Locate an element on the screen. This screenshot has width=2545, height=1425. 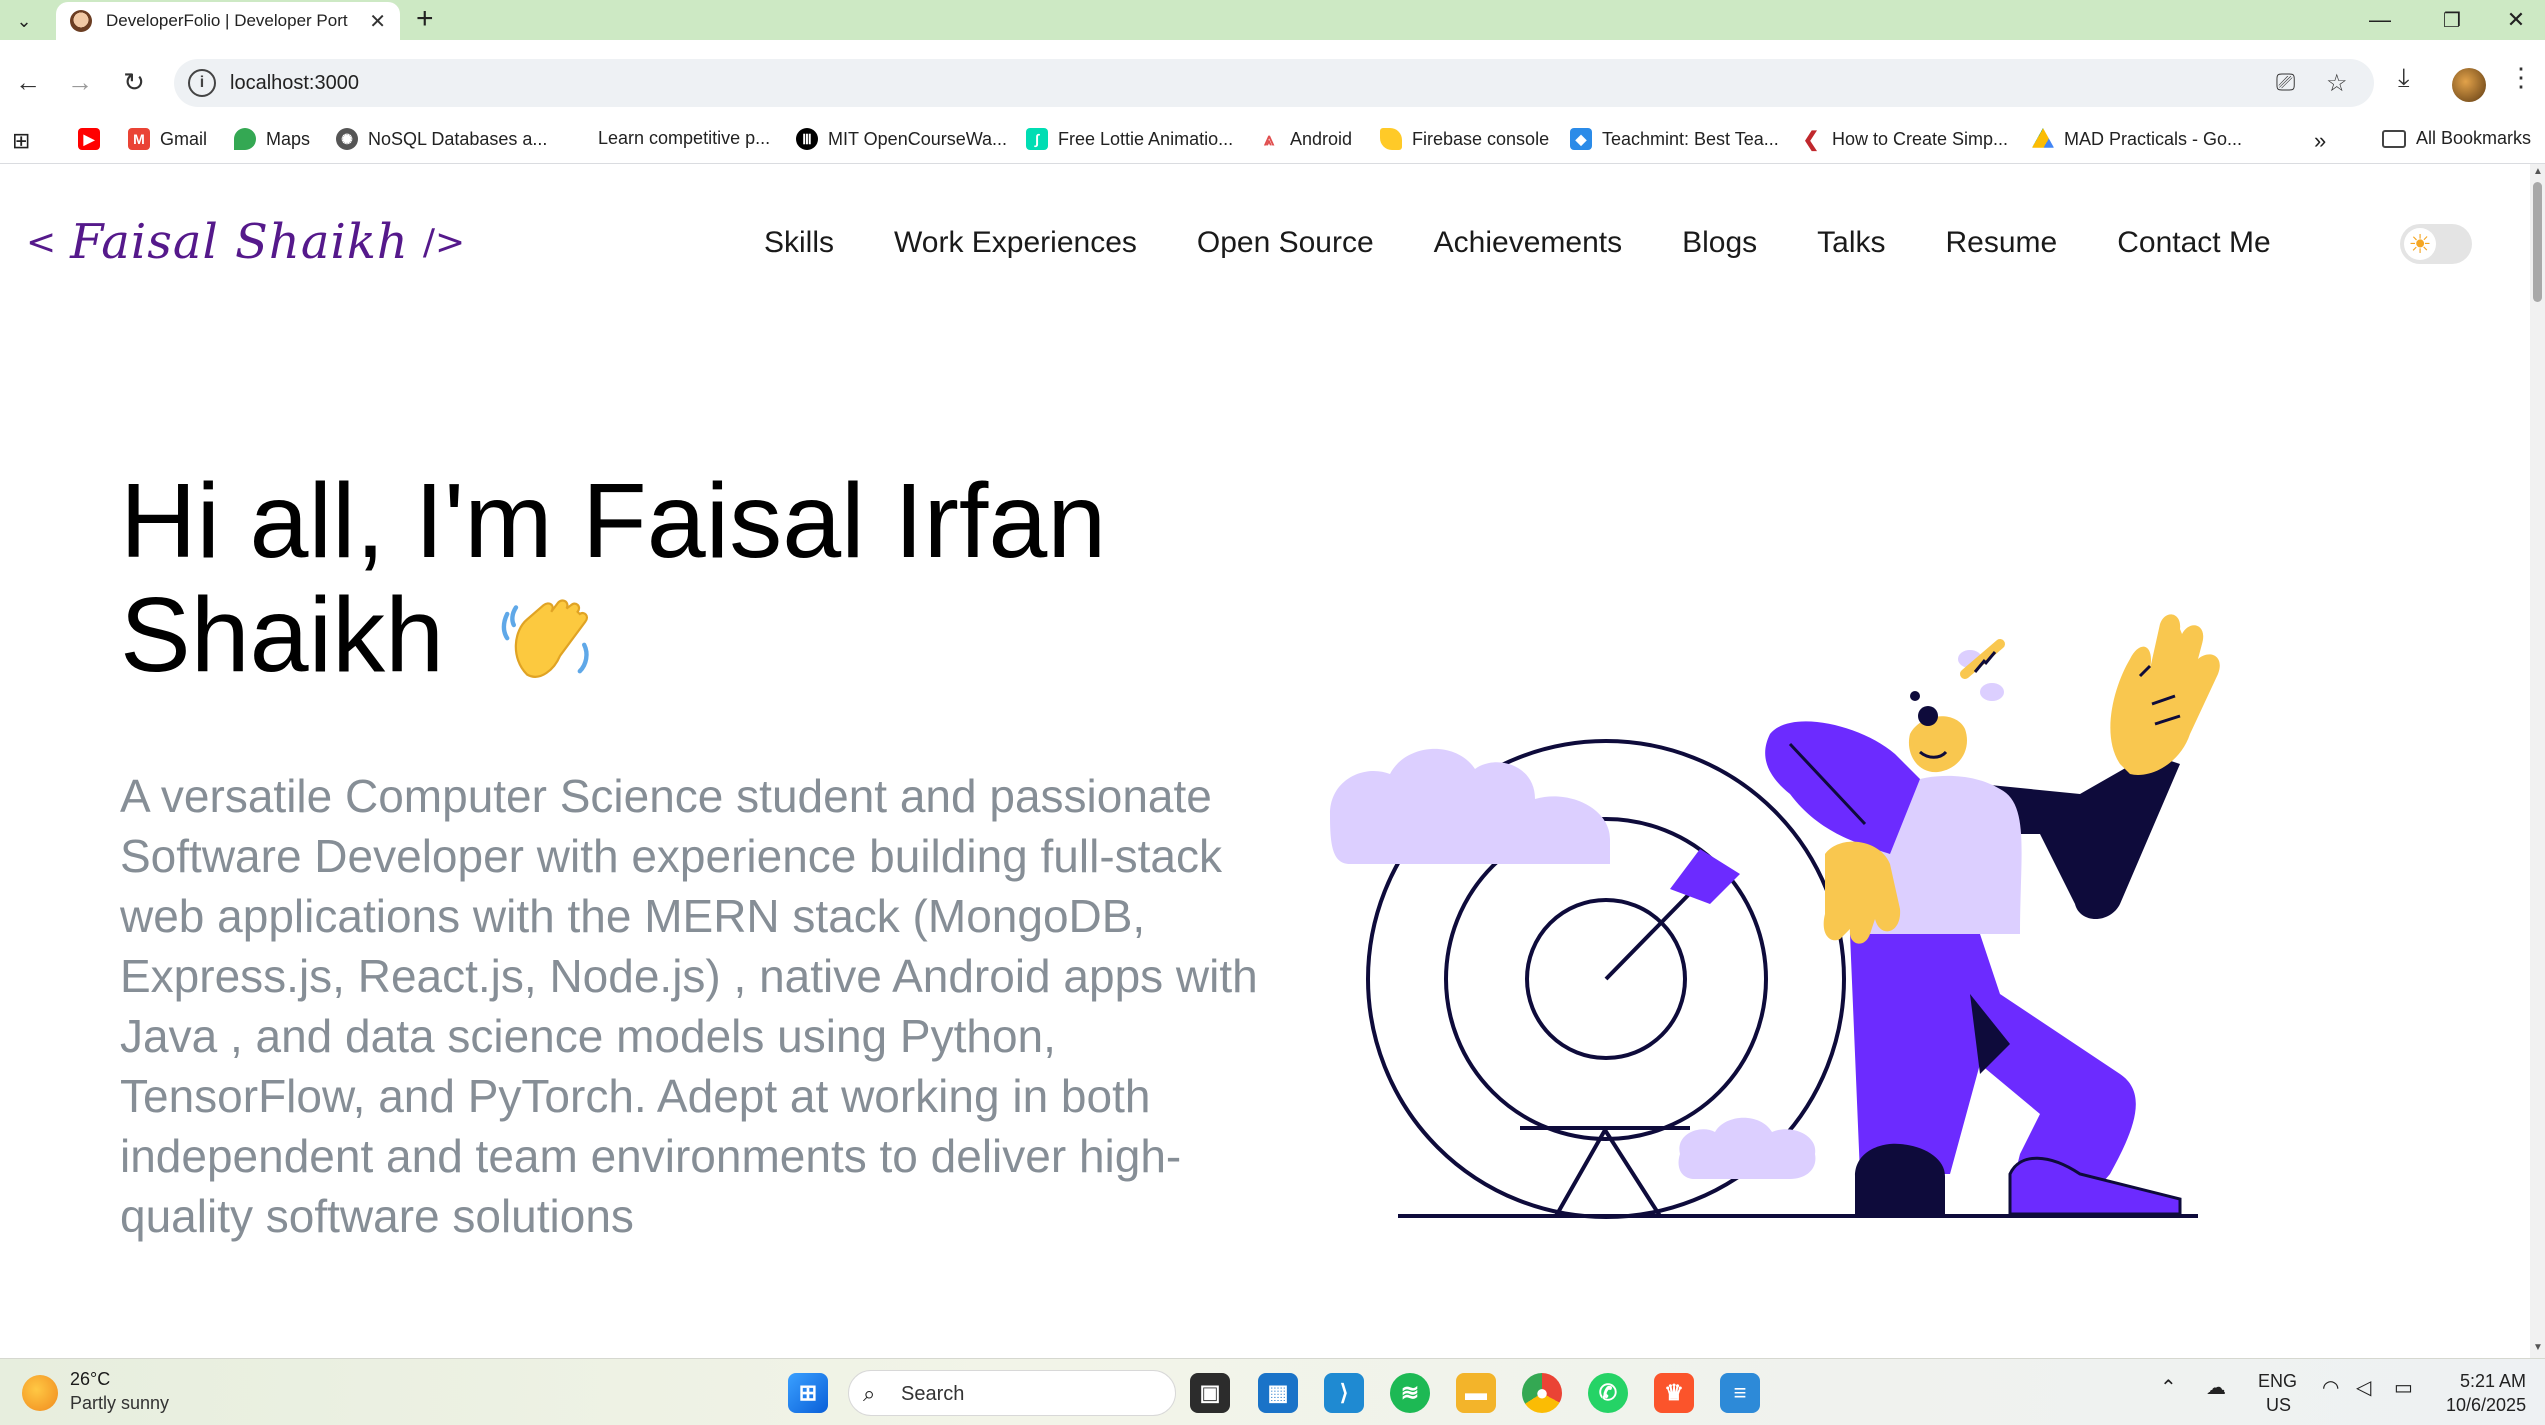
lottie-icon: ∫ is located at coordinates (1037, 139).